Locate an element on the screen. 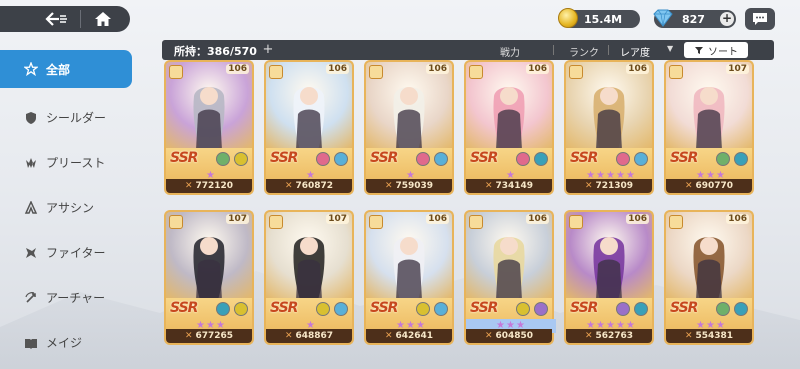  sidebar-item-mage: メイジ is located at coordinates (66, 342).